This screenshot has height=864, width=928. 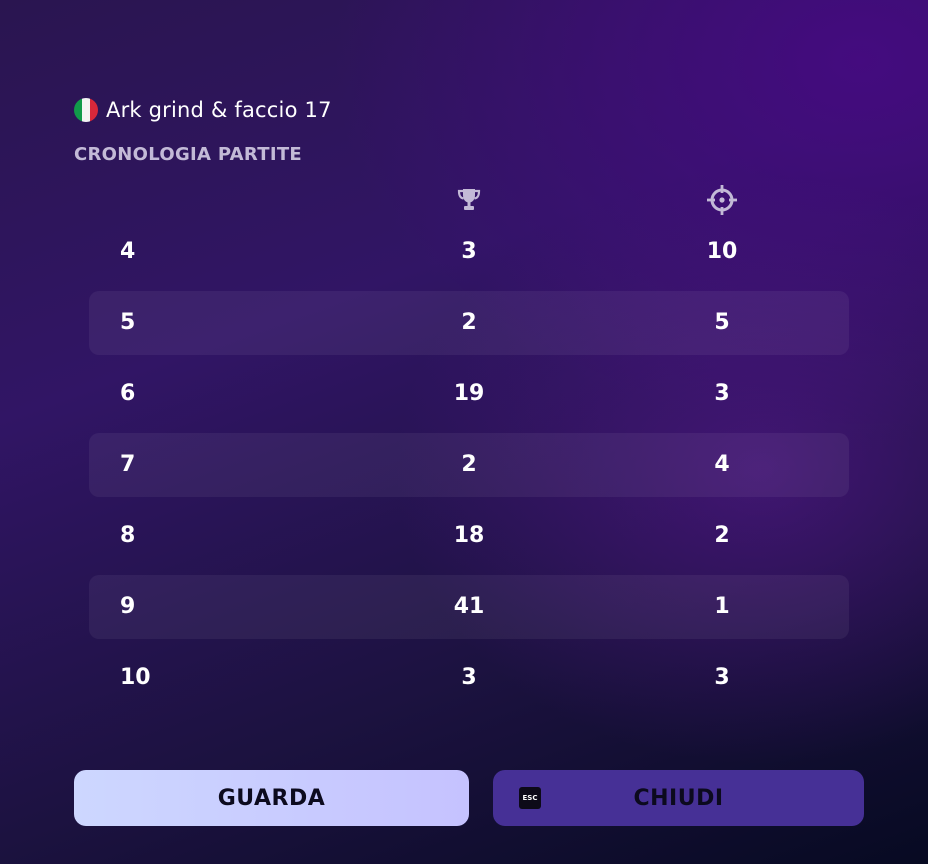 I want to click on placement-value: 41, so click(x=469, y=606).